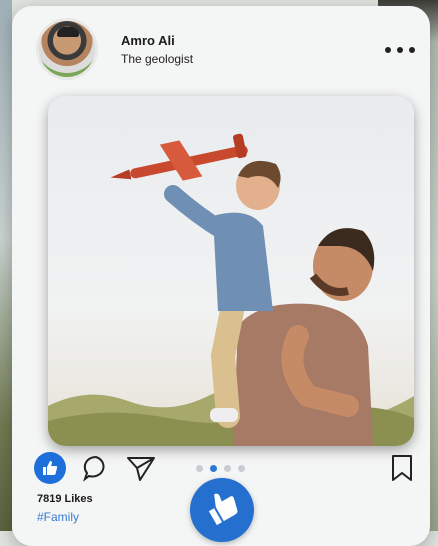 The height and width of the screenshot is (546, 438). Describe the element at coordinates (6, 265) in the screenshot. I see `background-left` at that location.